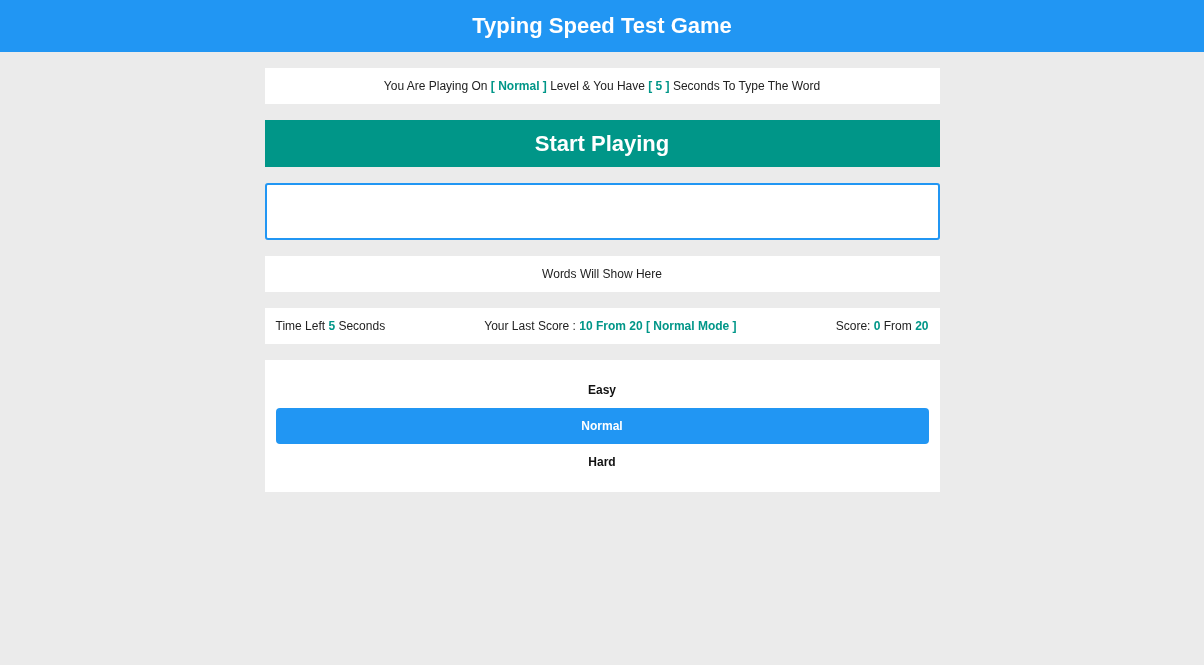 The image size is (1204, 665). What do you see at coordinates (882, 326) in the screenshot?
I see `score-text: Score: 0 From 20` at bounding box center [882, 326].